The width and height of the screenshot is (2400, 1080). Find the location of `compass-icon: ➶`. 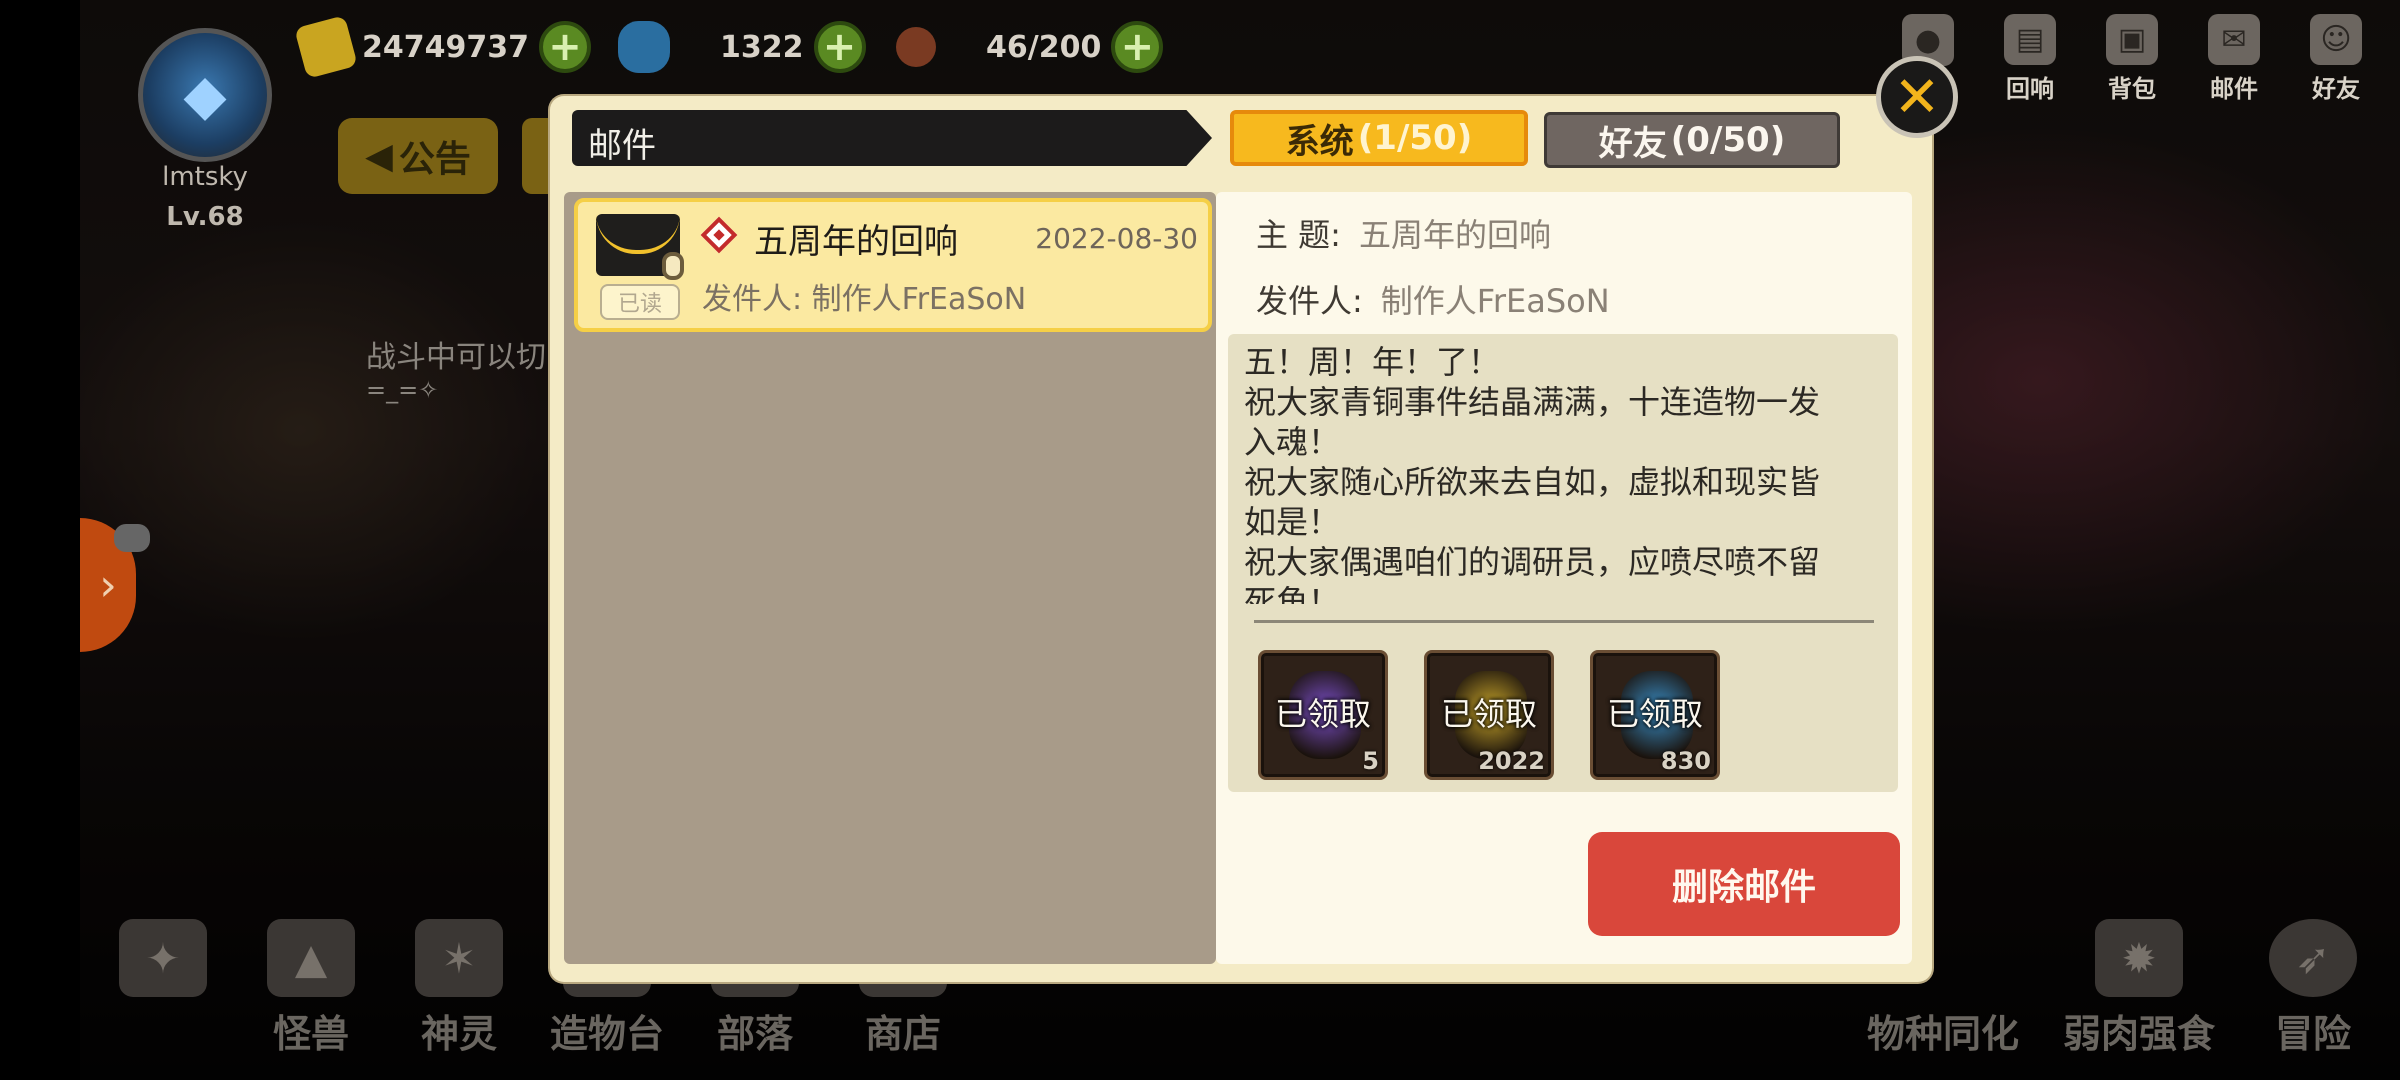

compass-icon: ➶ is located at coordinates (2313, 958).